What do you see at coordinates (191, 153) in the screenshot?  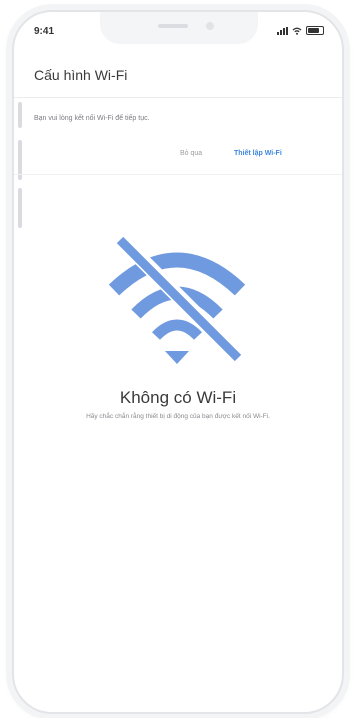 I see `skip-button: Bỏ qua` at bounding box center [191, 153].